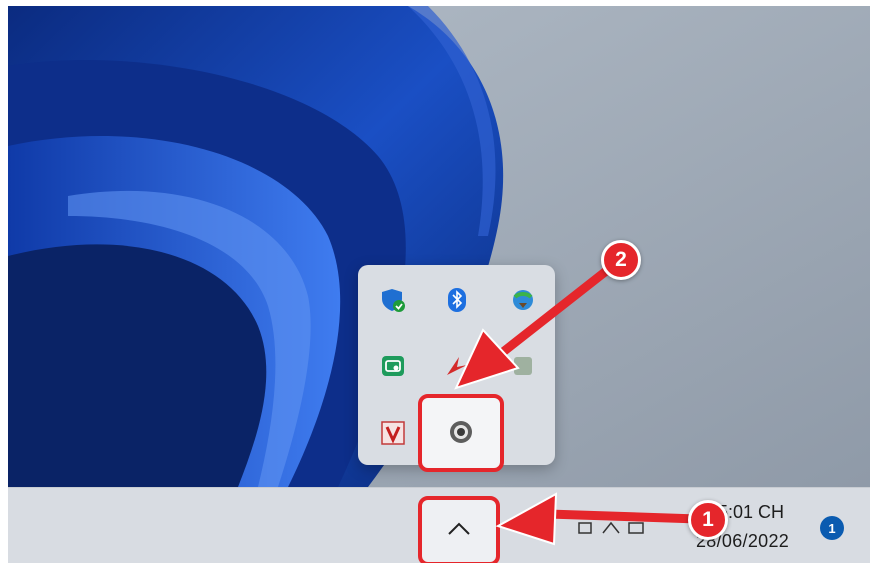  I want to click on red-arrow-app-icon, so click(457, 366).